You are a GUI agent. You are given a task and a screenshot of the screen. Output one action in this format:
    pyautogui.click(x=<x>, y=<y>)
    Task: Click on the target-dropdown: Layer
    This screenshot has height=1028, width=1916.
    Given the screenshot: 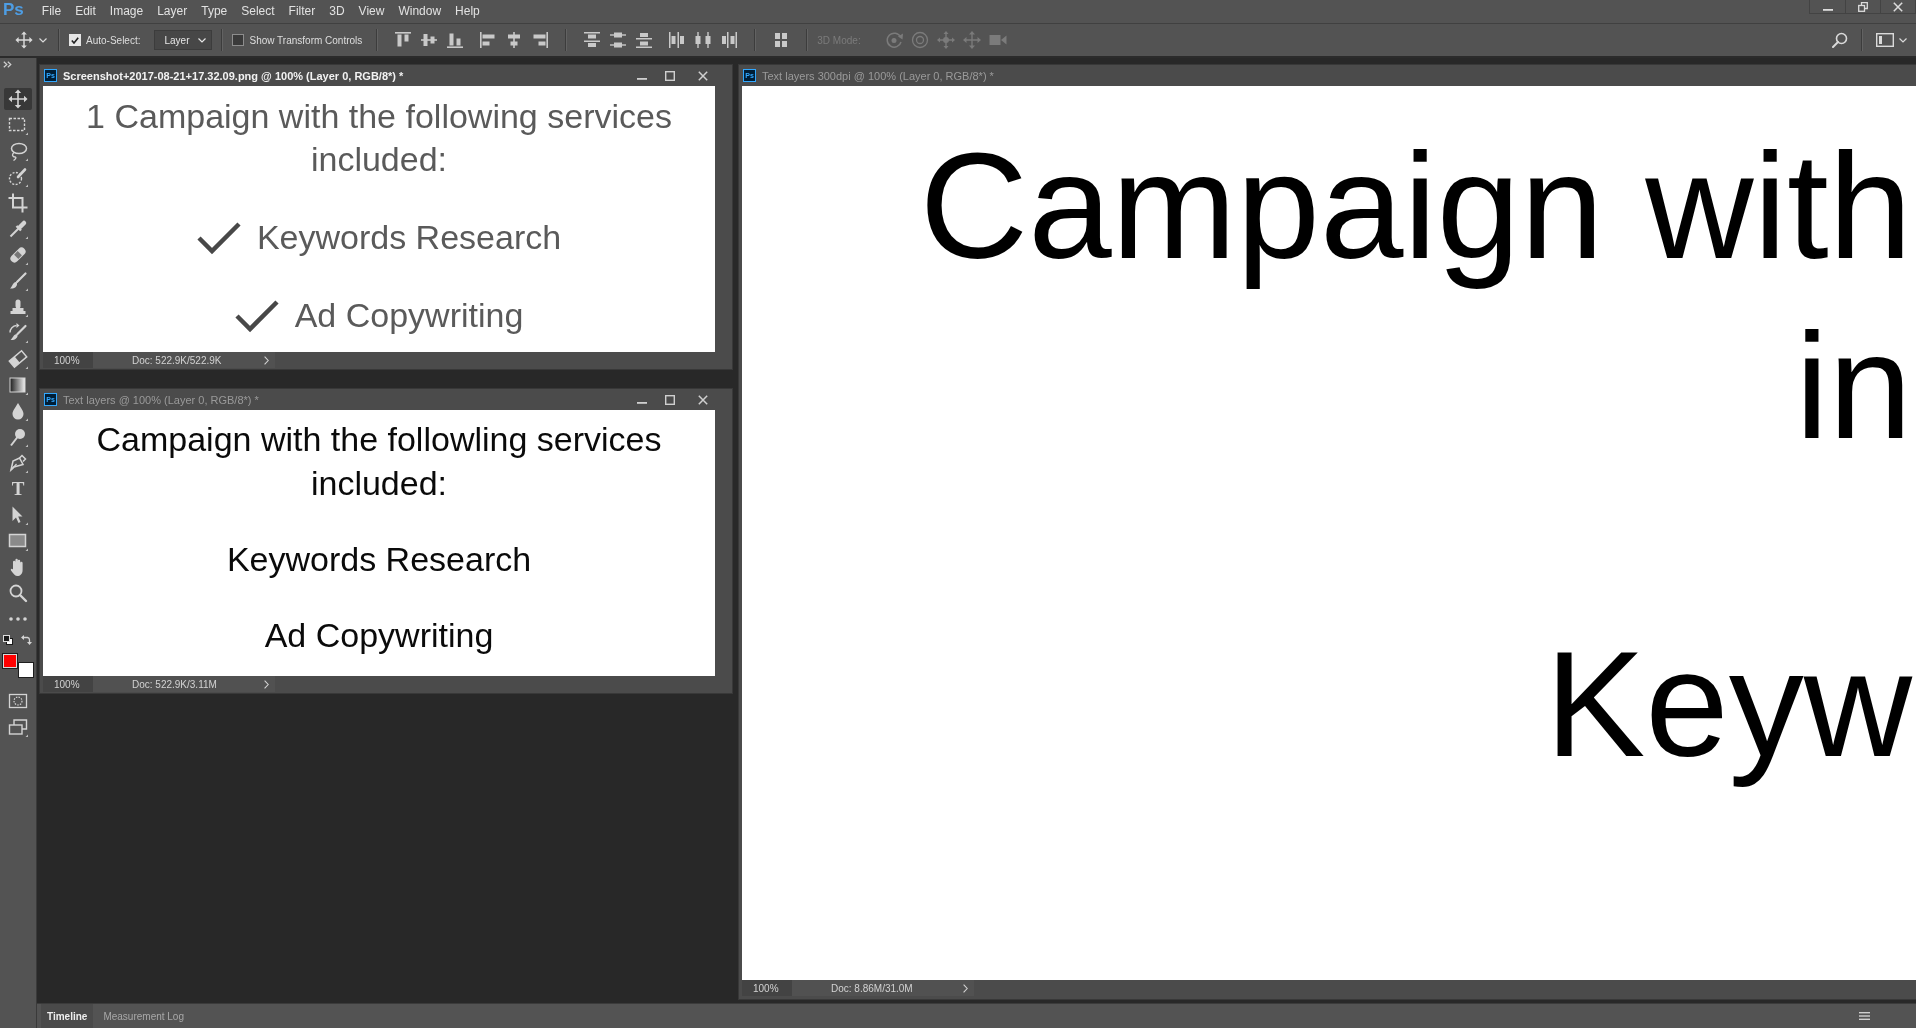 What is the action you would take?
    pyautogui.click(x=183, y=40)
    